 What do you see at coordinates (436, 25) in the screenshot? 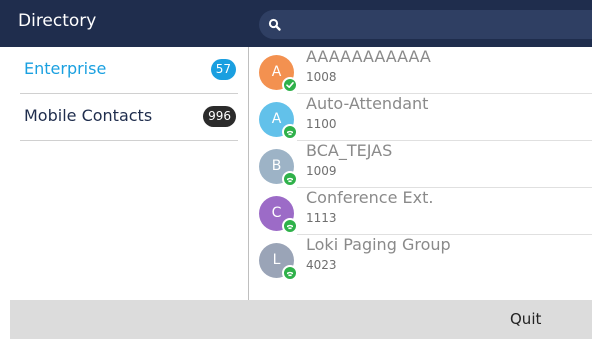
I see `search-input` at bounding box center [436, 25].